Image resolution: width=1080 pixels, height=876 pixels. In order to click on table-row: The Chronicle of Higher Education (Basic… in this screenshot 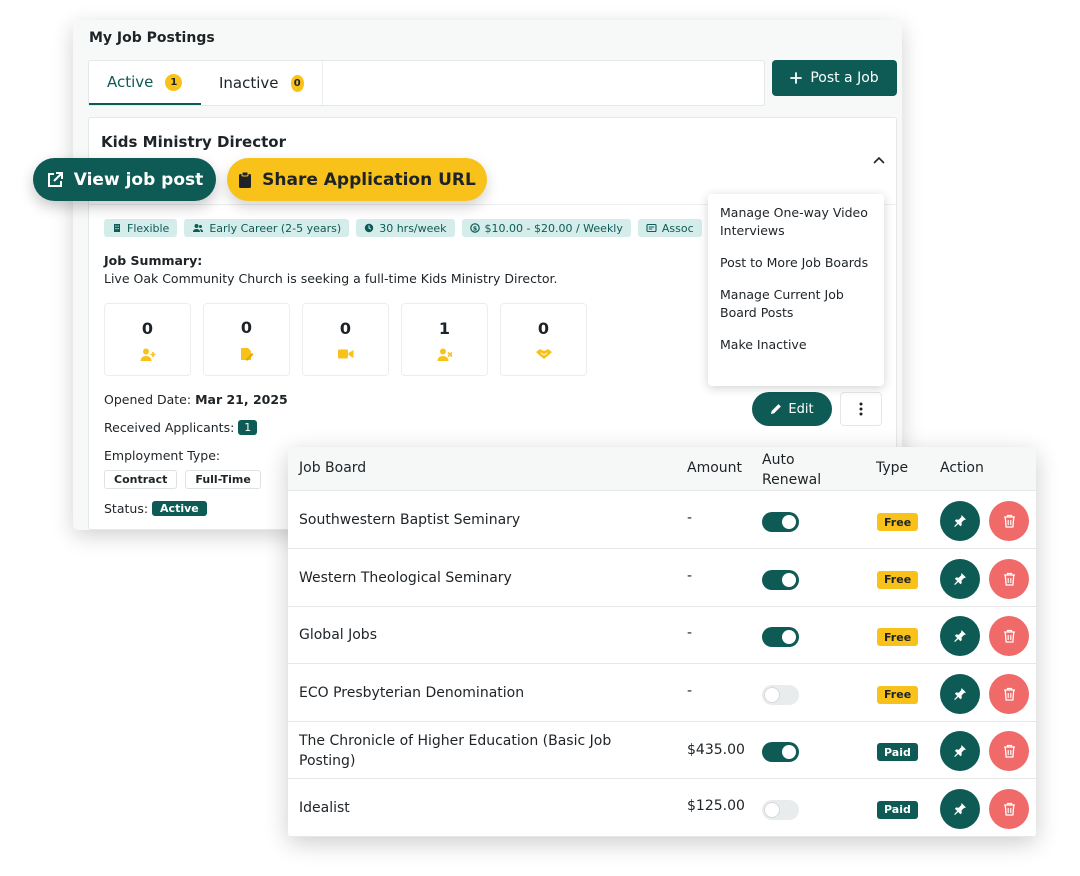, I will do `click(662, 750)`.